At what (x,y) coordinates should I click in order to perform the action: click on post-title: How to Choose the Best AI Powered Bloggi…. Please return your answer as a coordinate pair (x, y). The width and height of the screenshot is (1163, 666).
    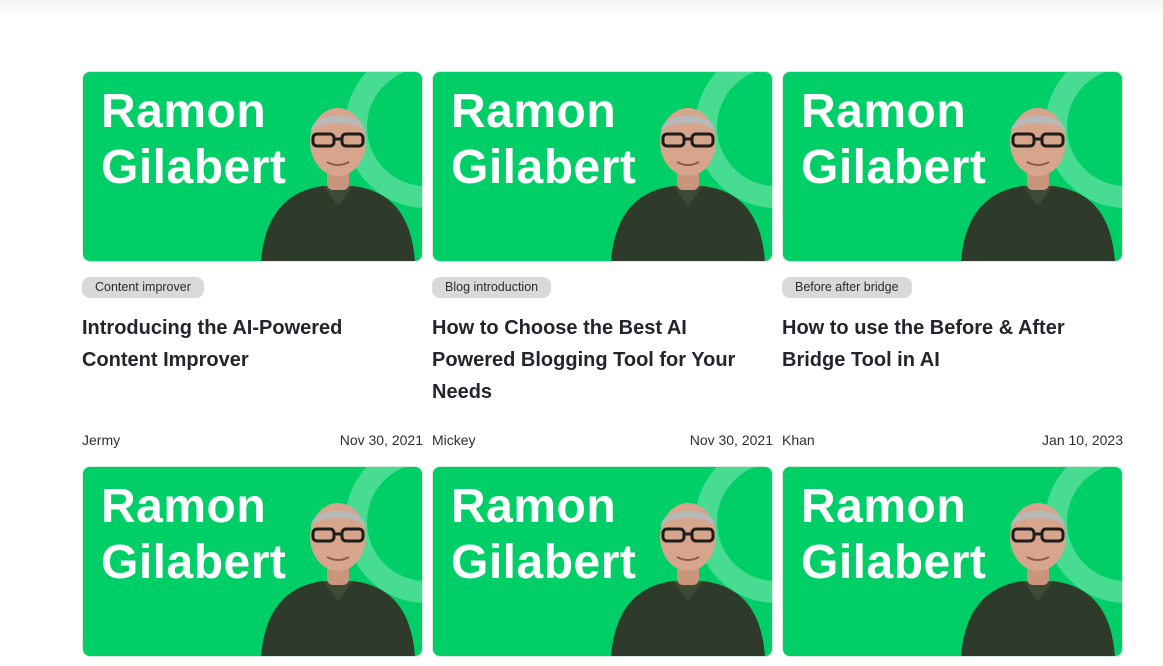
    Looking at the image, I should click on (602, 360).